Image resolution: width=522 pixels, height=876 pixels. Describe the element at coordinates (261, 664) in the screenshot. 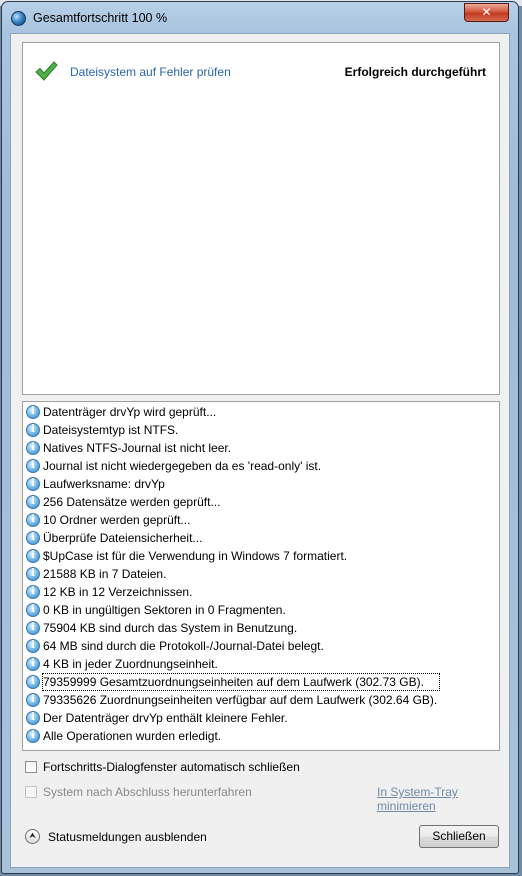

I see `log-item: i4 KB in jeder Zuordnungseinheit.` at that location.